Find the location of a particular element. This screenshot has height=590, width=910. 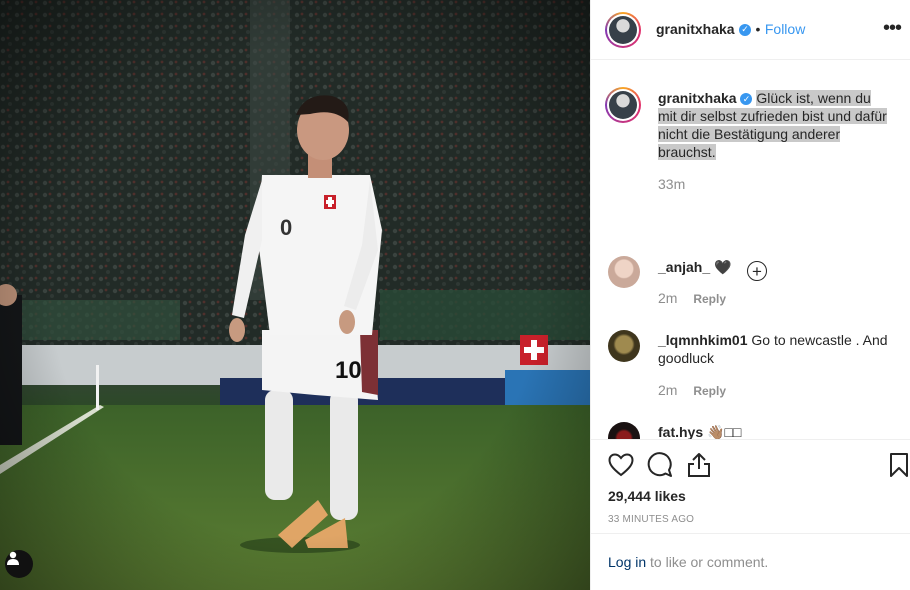

share-icon is located at coordinates (699, 465).